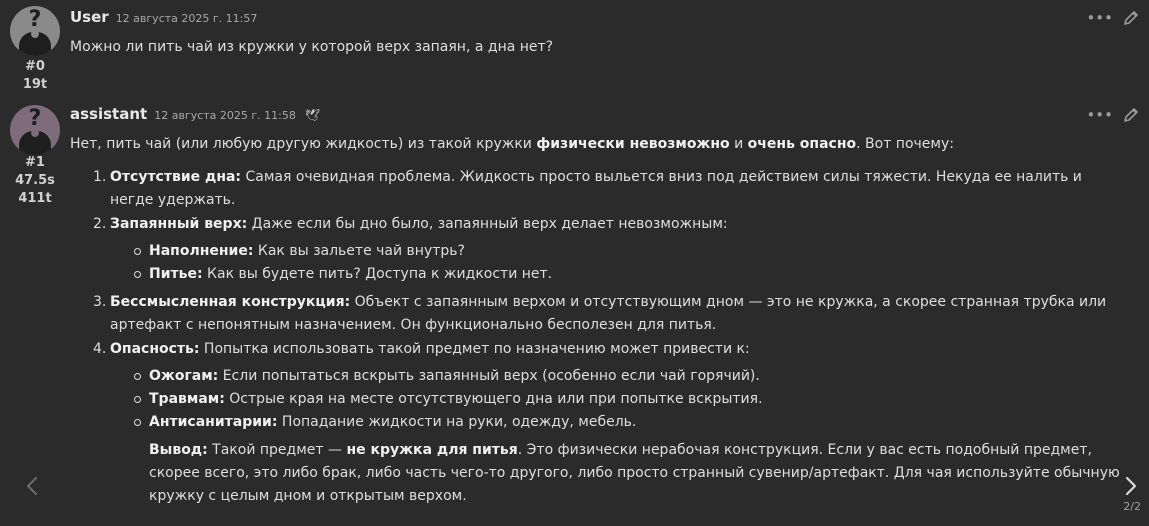  I want to click on assistant-avatar-icon: ?, so click(35, 130).